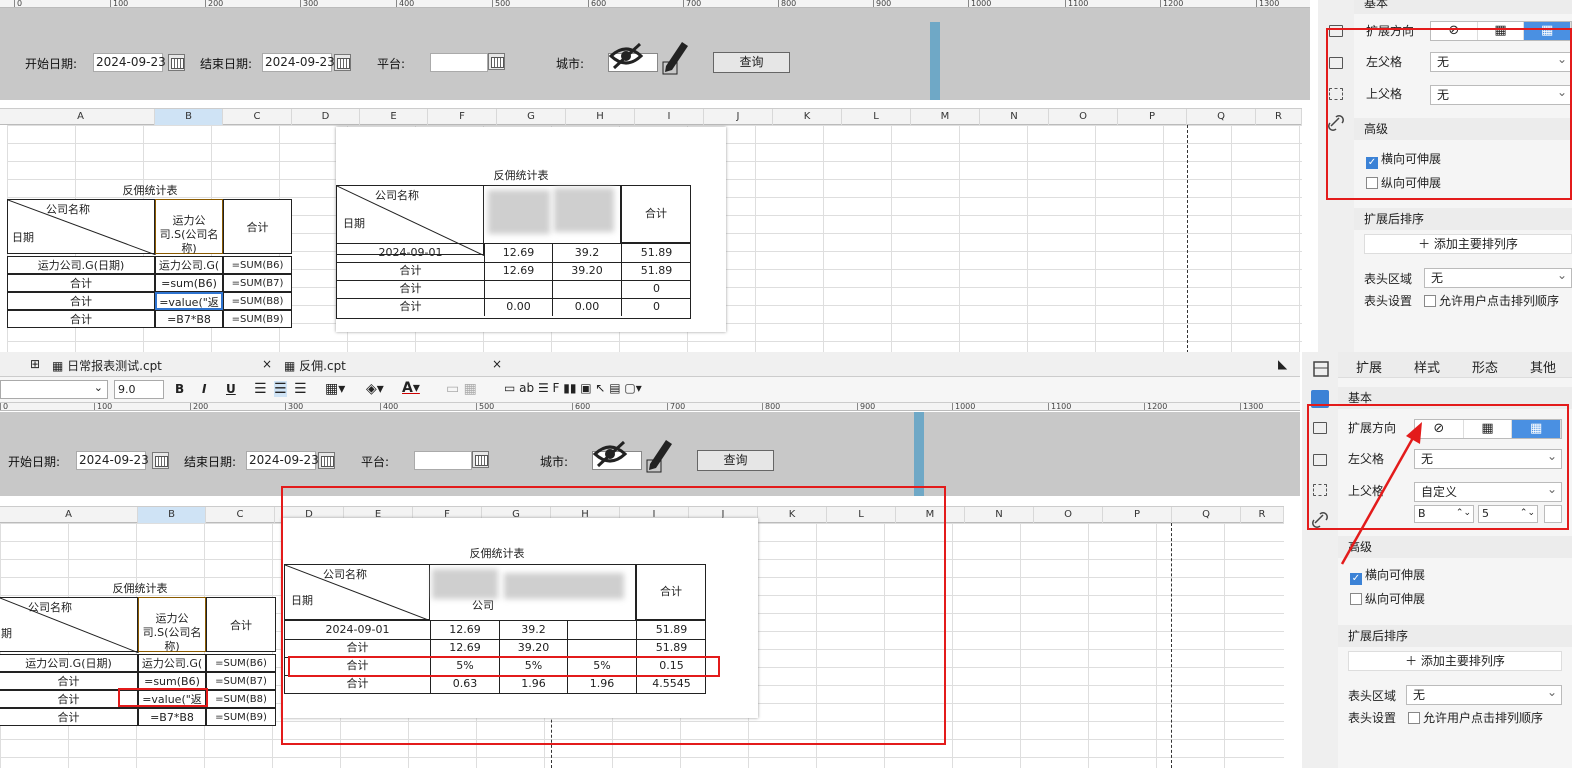 This screenshot has height=768, width=1572. Describe the element at coordinates (669, 117) in the screenshot. I see `col-header-i: I` at that location.